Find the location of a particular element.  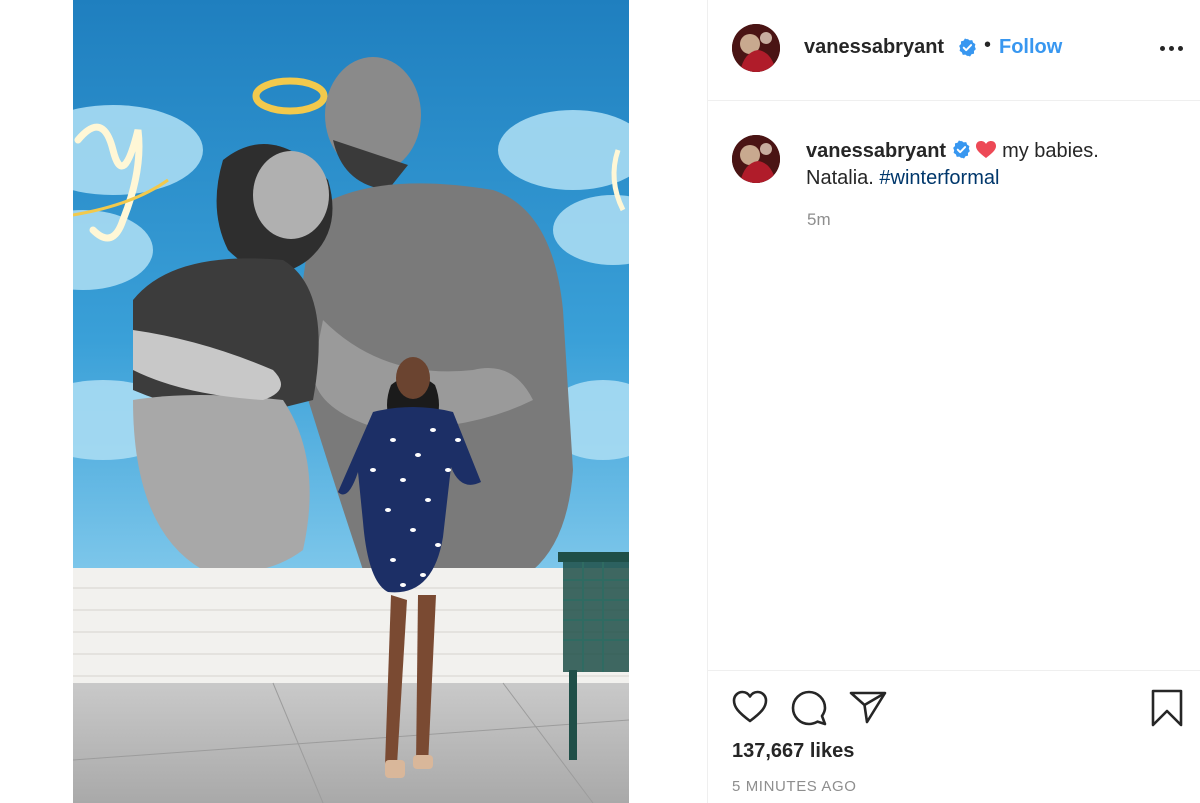

caption-body-line1: my babies. is located at coordinates (1050, 151).